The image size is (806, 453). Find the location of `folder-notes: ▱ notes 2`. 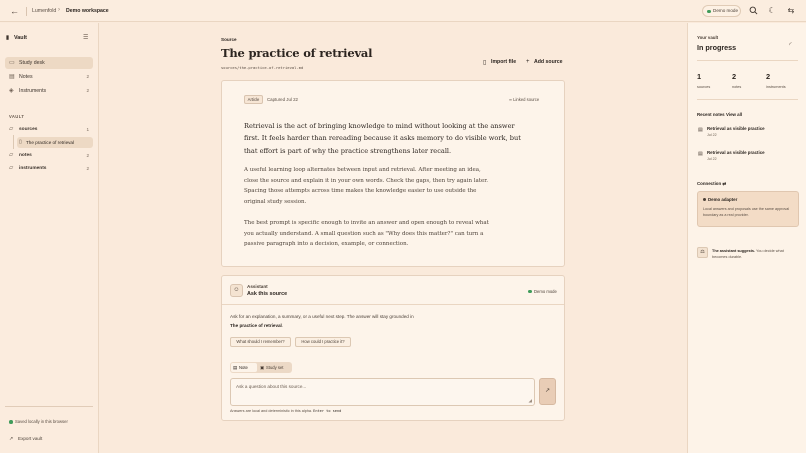

folder-notes: ▱ notes 2 is located at coordinates (49, 155).